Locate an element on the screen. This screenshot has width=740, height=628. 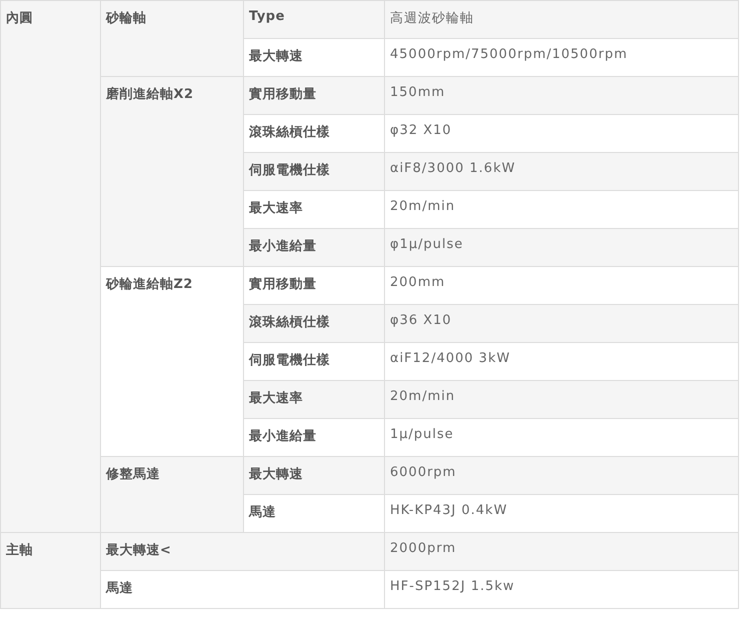
value-cell: HF-SP152J 1.5kw is located at coordinates (561, 589).